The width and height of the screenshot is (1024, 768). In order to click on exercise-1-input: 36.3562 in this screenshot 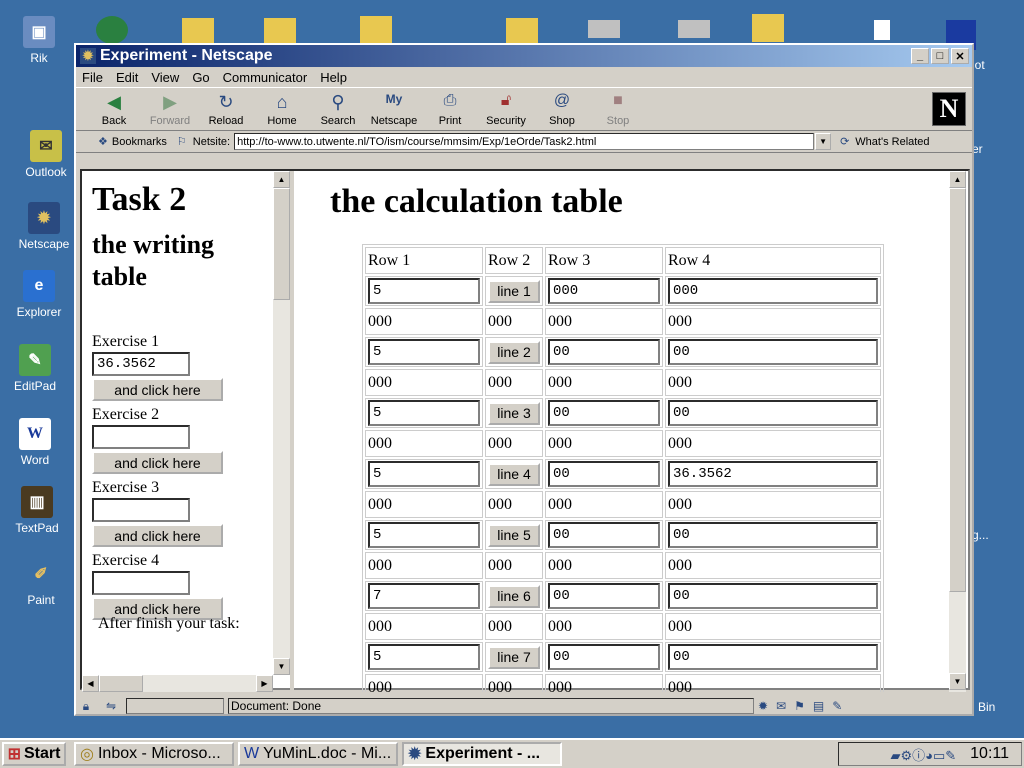, I will do `click(141, 364)`.